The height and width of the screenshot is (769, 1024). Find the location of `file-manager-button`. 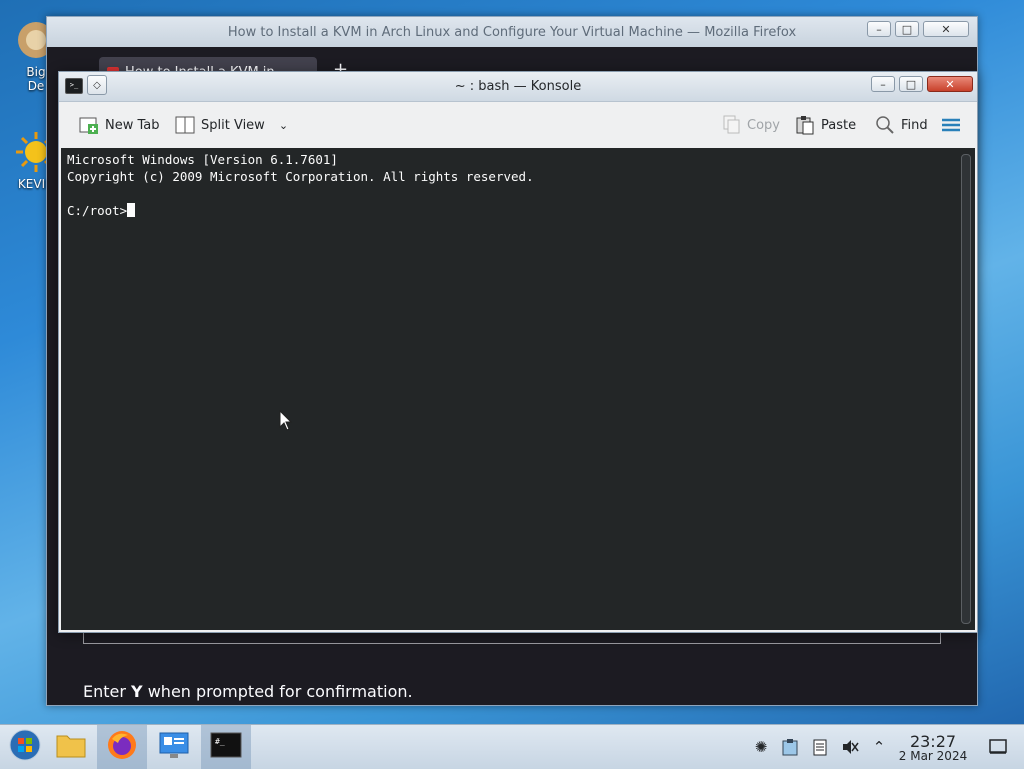

file-manager-button is located at coordinates (71, 747).